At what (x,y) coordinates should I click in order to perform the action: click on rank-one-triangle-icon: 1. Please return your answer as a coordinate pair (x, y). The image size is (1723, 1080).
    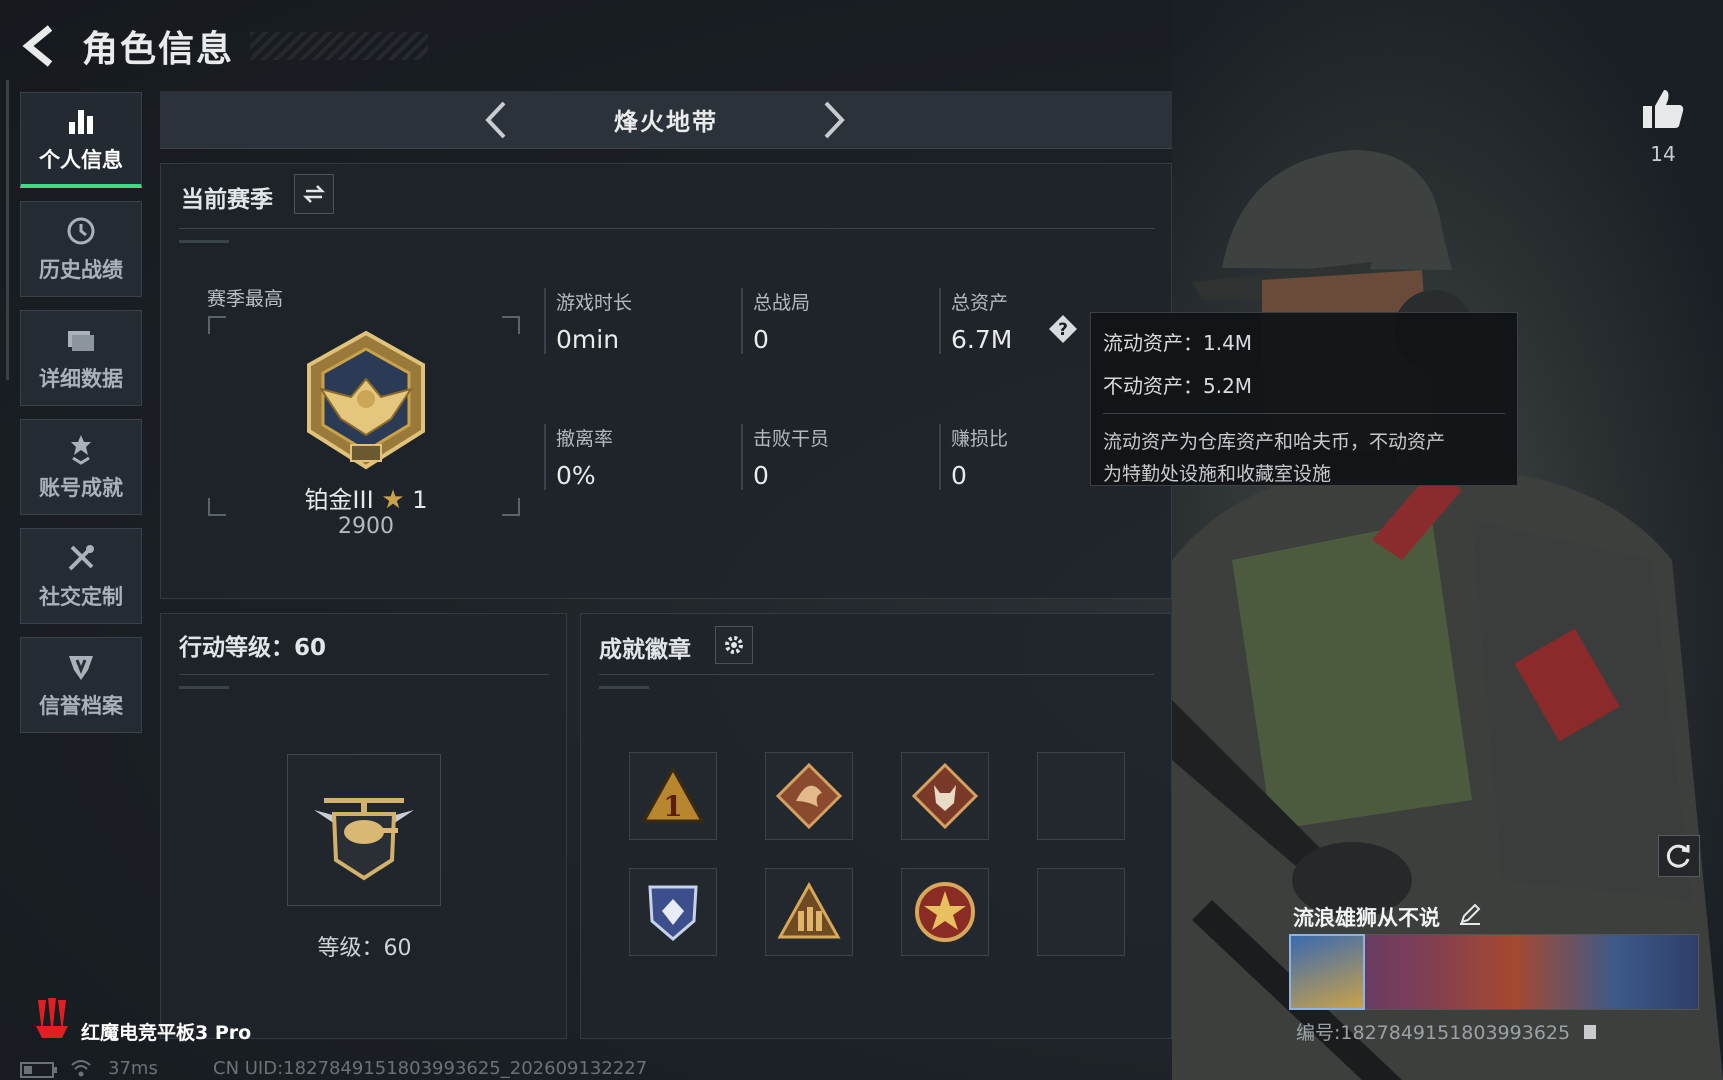
    Looking at the image, I should click on (673, 794).